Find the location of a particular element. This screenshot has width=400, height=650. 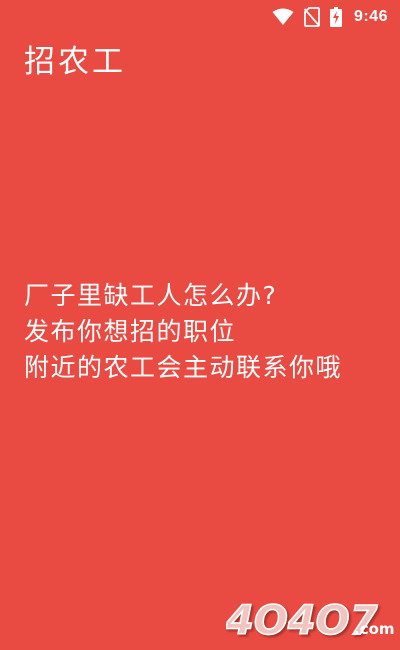

wifi-icon is located at coordinates (283, 17).